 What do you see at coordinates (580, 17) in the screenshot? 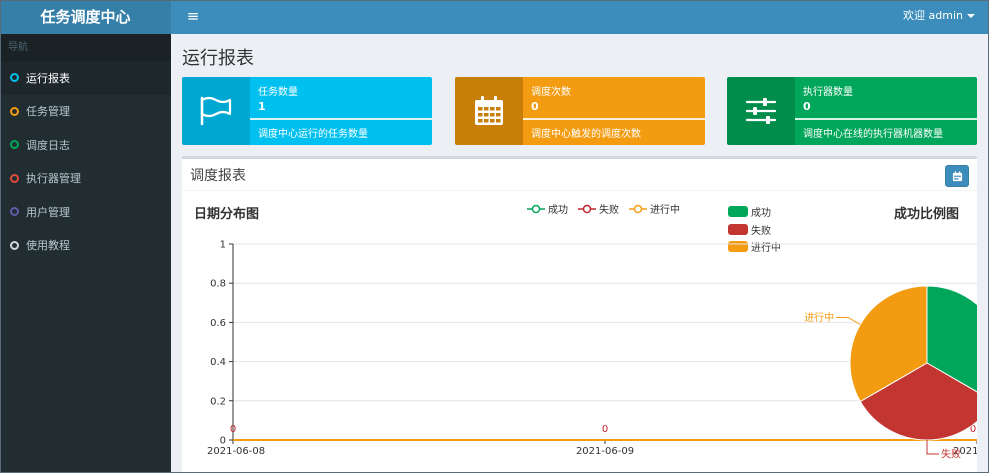
I see `top-navbar: ≡ 欢迎 admin` at bounding box center [580, 17].